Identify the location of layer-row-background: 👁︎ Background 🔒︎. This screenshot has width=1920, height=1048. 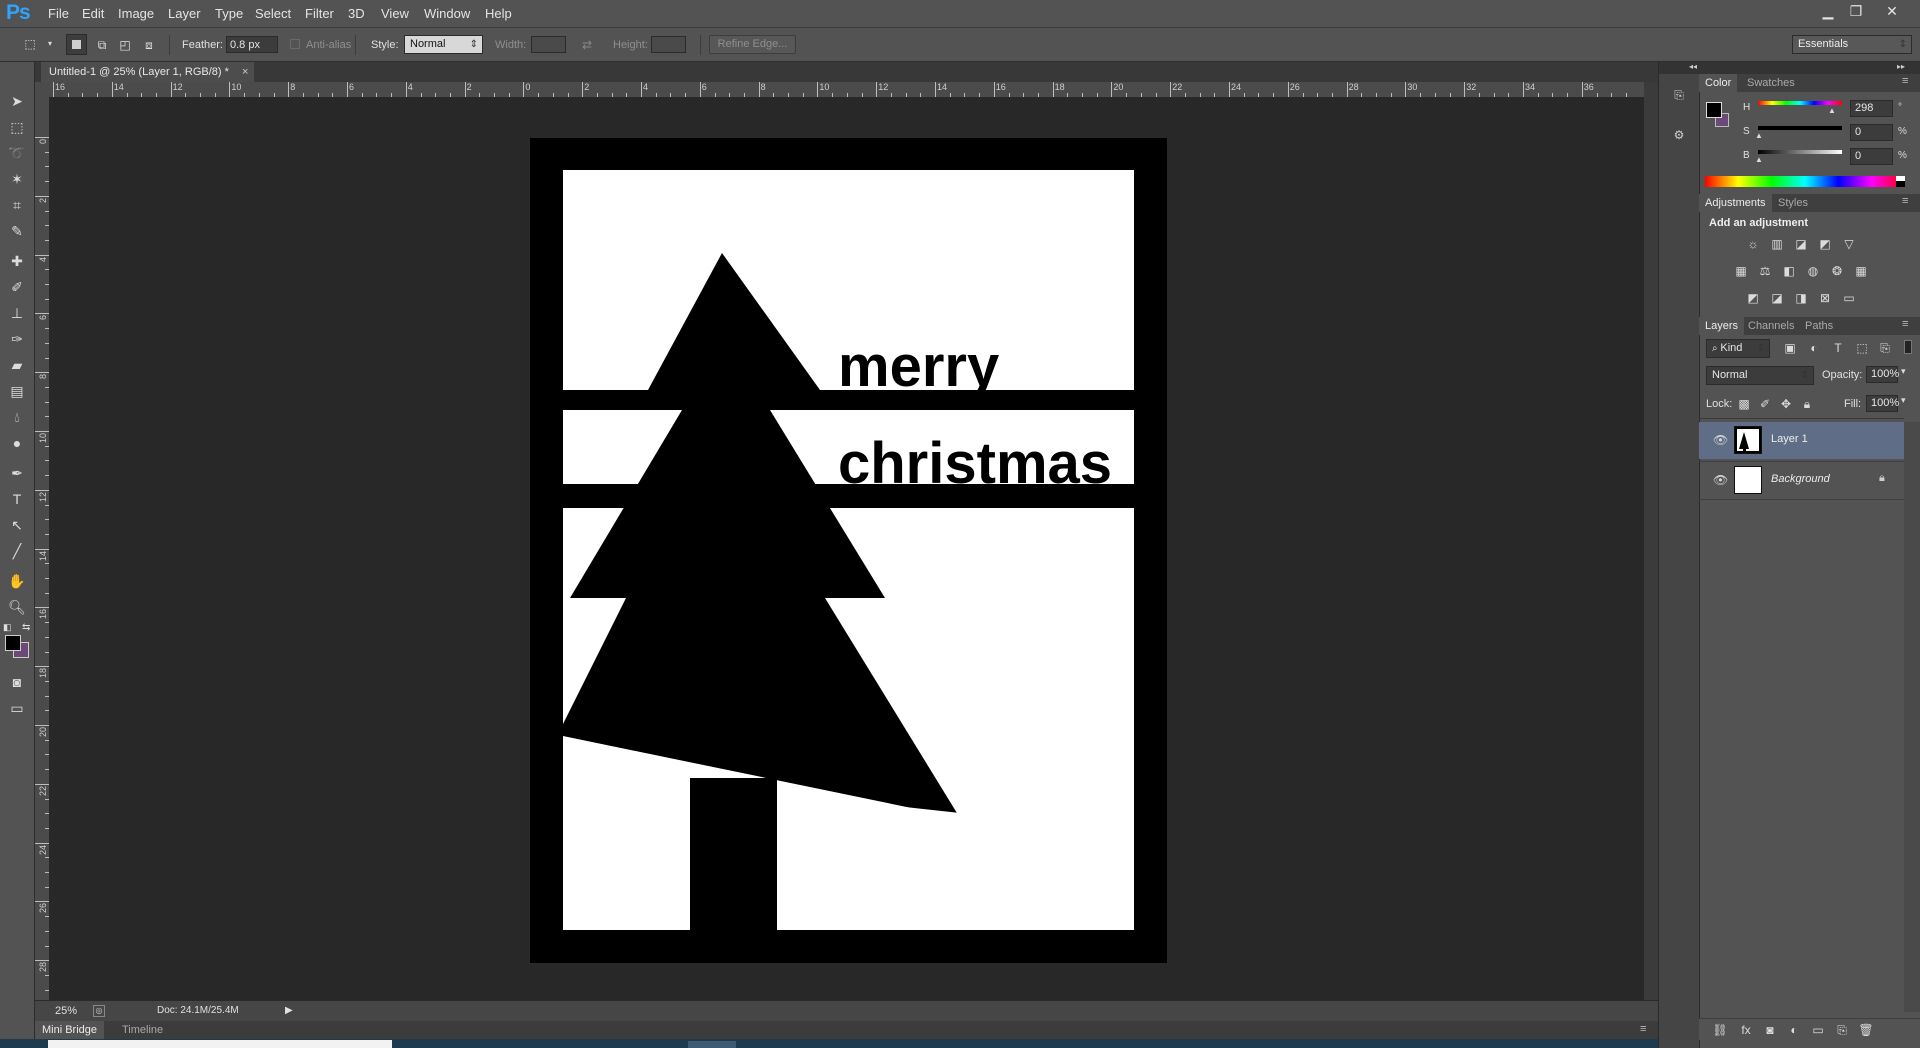
(1801, 480).